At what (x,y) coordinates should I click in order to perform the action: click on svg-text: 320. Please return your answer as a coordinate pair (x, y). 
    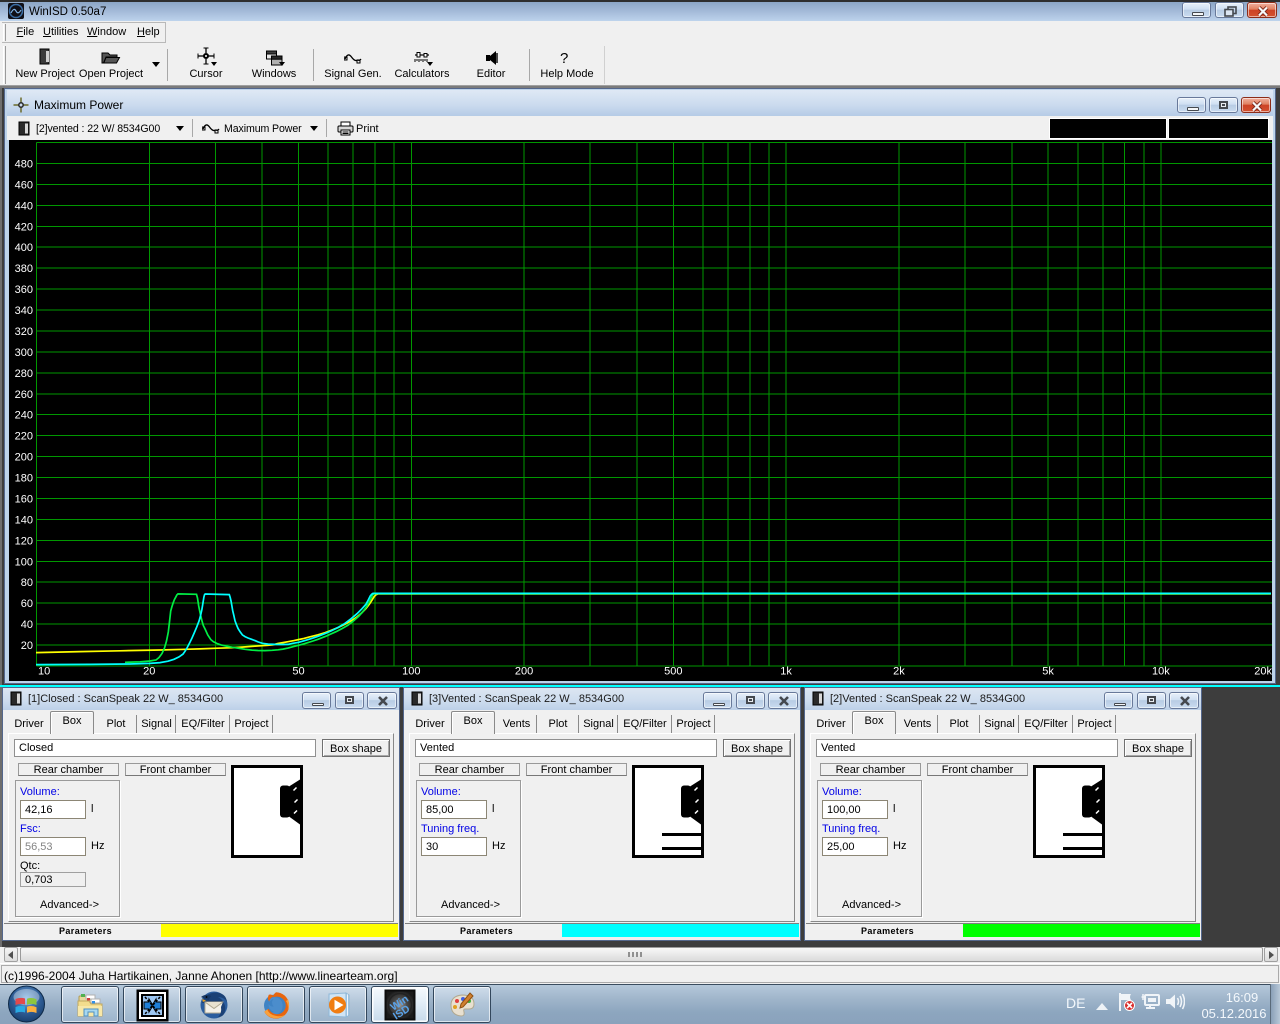
    Looking at the image, I should click on (24, 332).